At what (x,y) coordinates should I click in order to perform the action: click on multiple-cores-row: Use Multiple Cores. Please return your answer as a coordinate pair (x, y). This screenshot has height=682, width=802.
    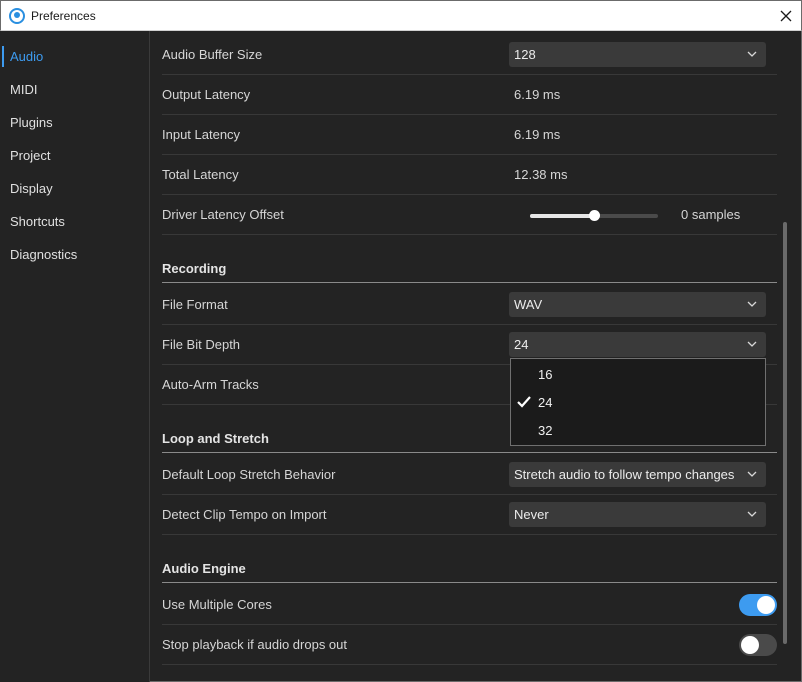
    Looking at the image, I should click on (469, 605).